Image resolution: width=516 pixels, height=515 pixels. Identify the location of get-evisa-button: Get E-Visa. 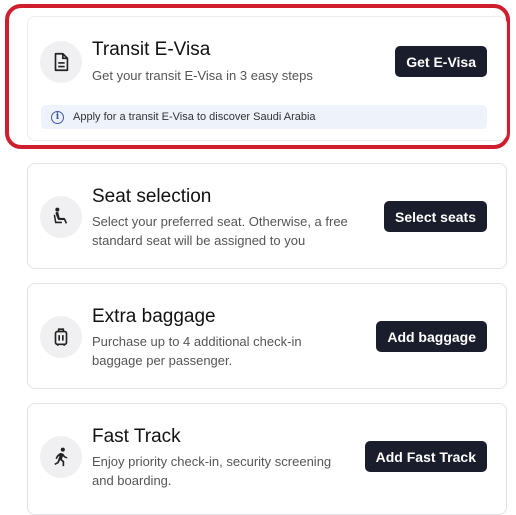
(441, 61).